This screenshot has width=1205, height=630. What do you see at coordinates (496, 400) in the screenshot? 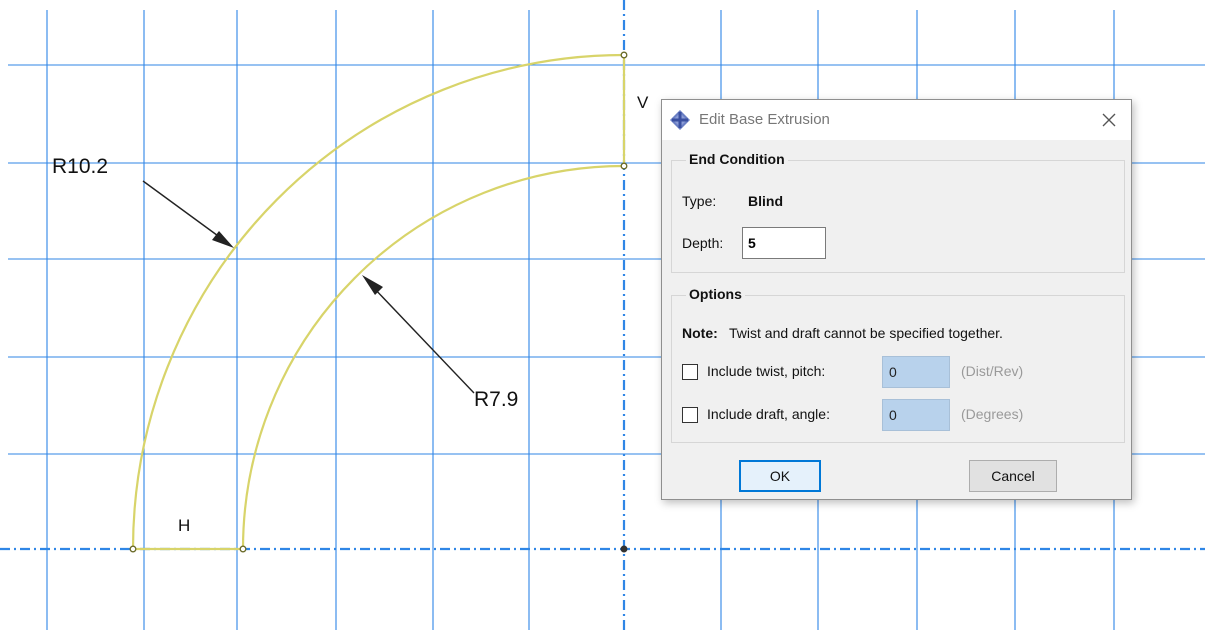
I see `dimension-inner-radius: R7.9` at bounding box center [496, 400].